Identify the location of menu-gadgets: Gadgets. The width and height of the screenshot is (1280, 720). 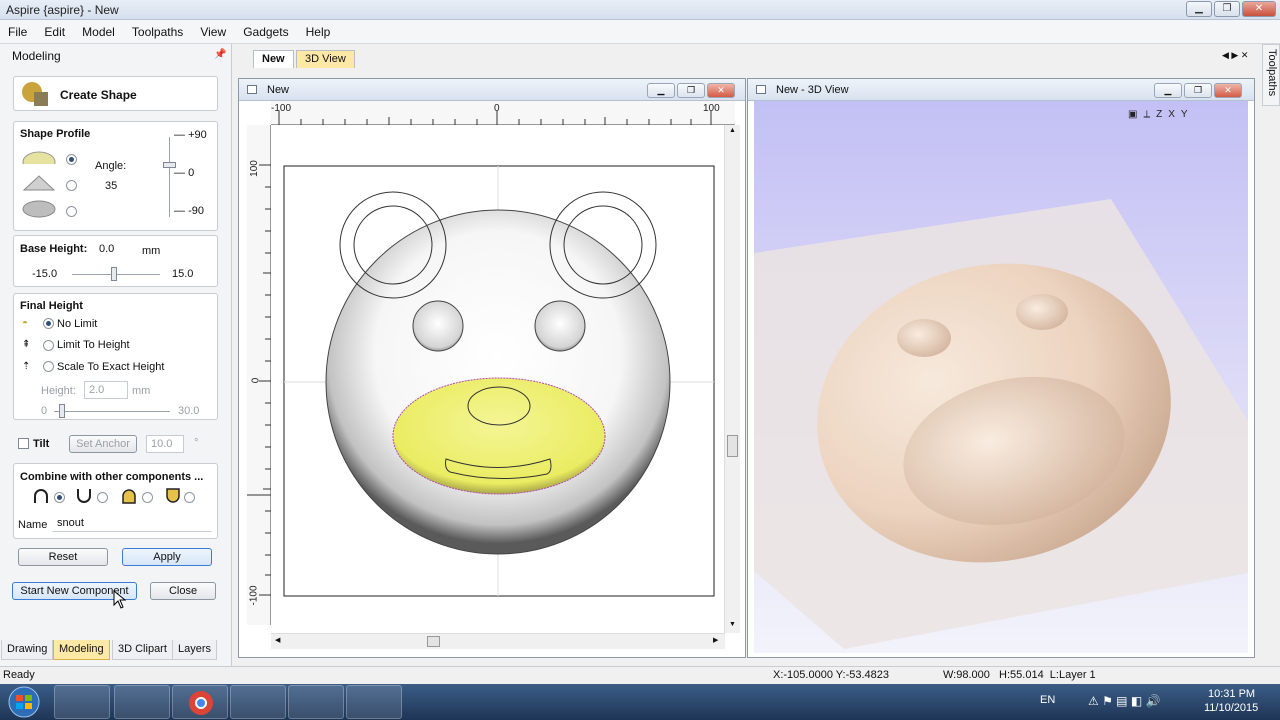
(264, 29).